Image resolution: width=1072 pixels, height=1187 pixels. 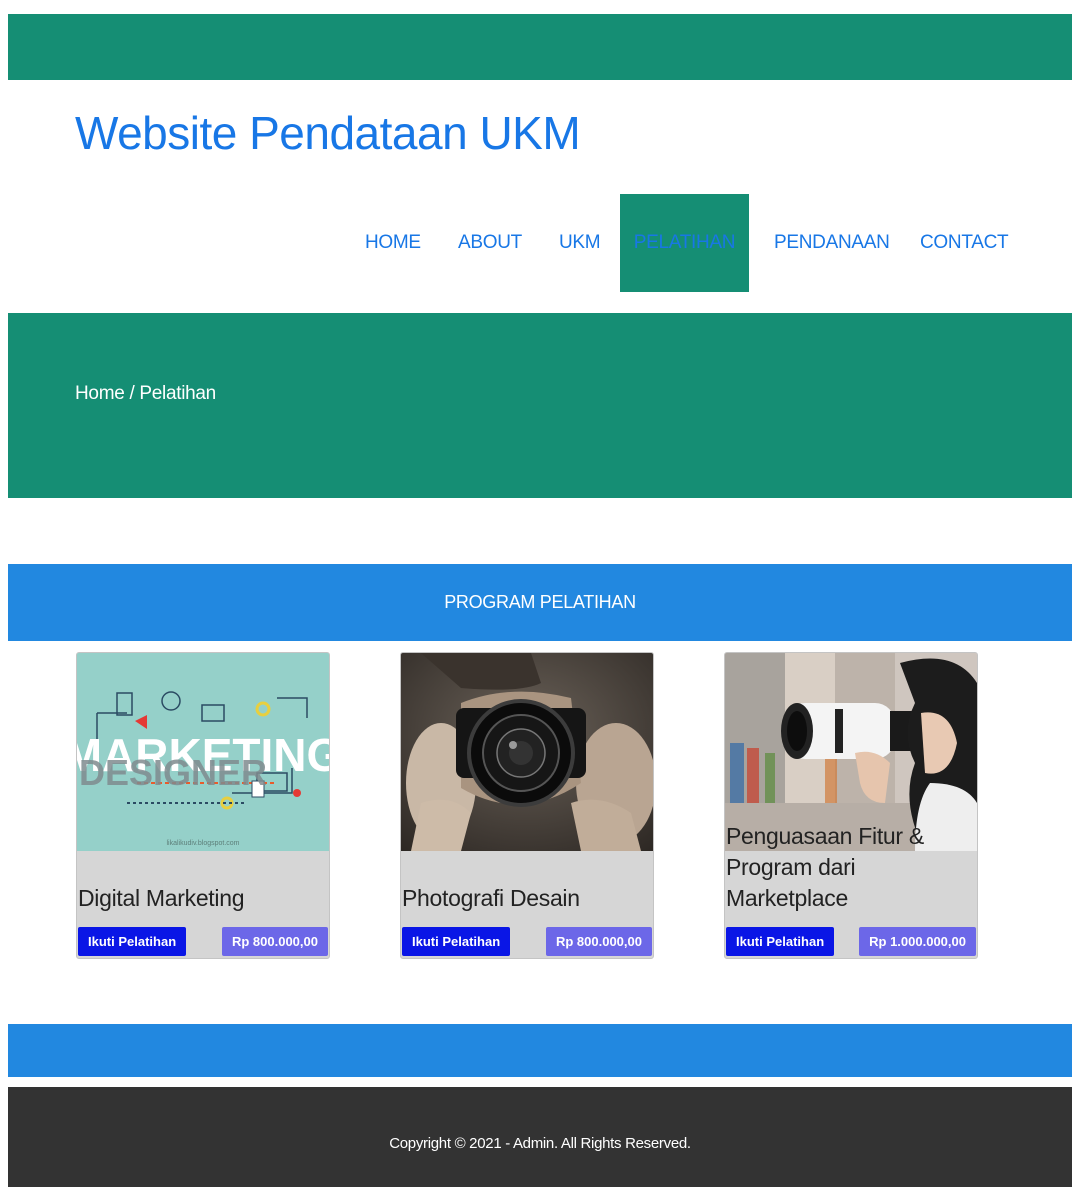 I want to click on nav-contact: CONTACT, so click(x=964, y=243).